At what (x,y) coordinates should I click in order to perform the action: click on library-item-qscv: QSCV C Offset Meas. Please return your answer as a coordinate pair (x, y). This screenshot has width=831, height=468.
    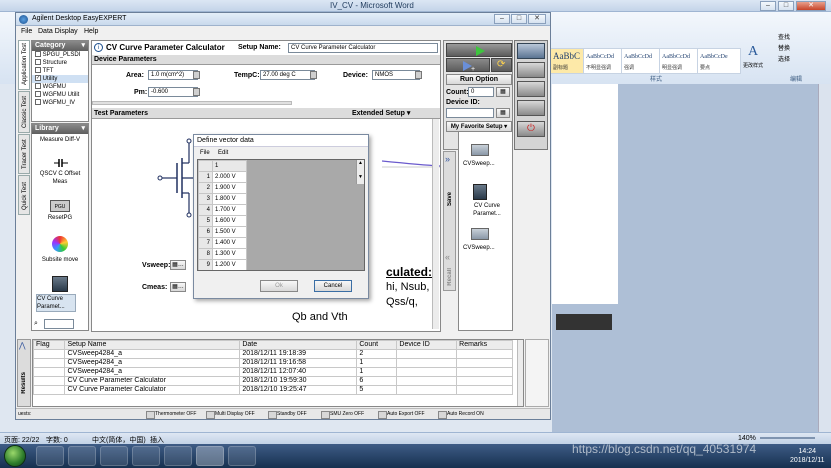
    Looking at the image, I should click on (60, 178).